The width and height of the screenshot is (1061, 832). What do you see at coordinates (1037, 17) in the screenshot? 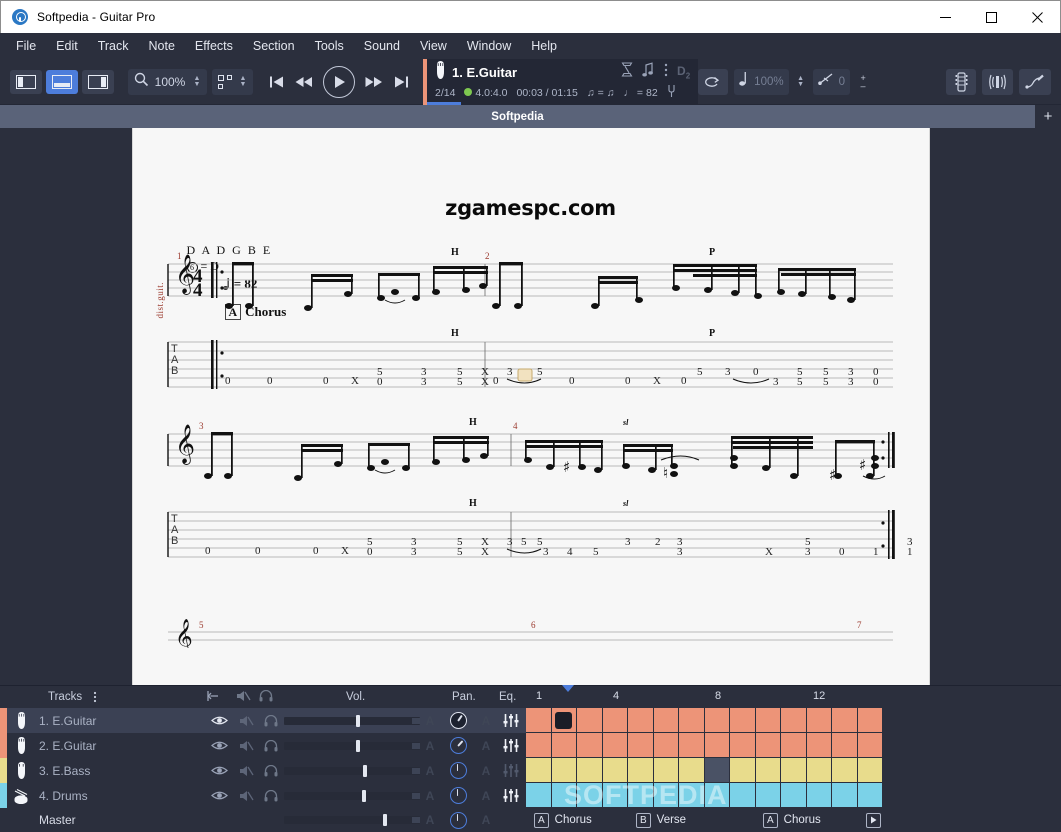
I see `close-button` at bounding box center [1037, 17].